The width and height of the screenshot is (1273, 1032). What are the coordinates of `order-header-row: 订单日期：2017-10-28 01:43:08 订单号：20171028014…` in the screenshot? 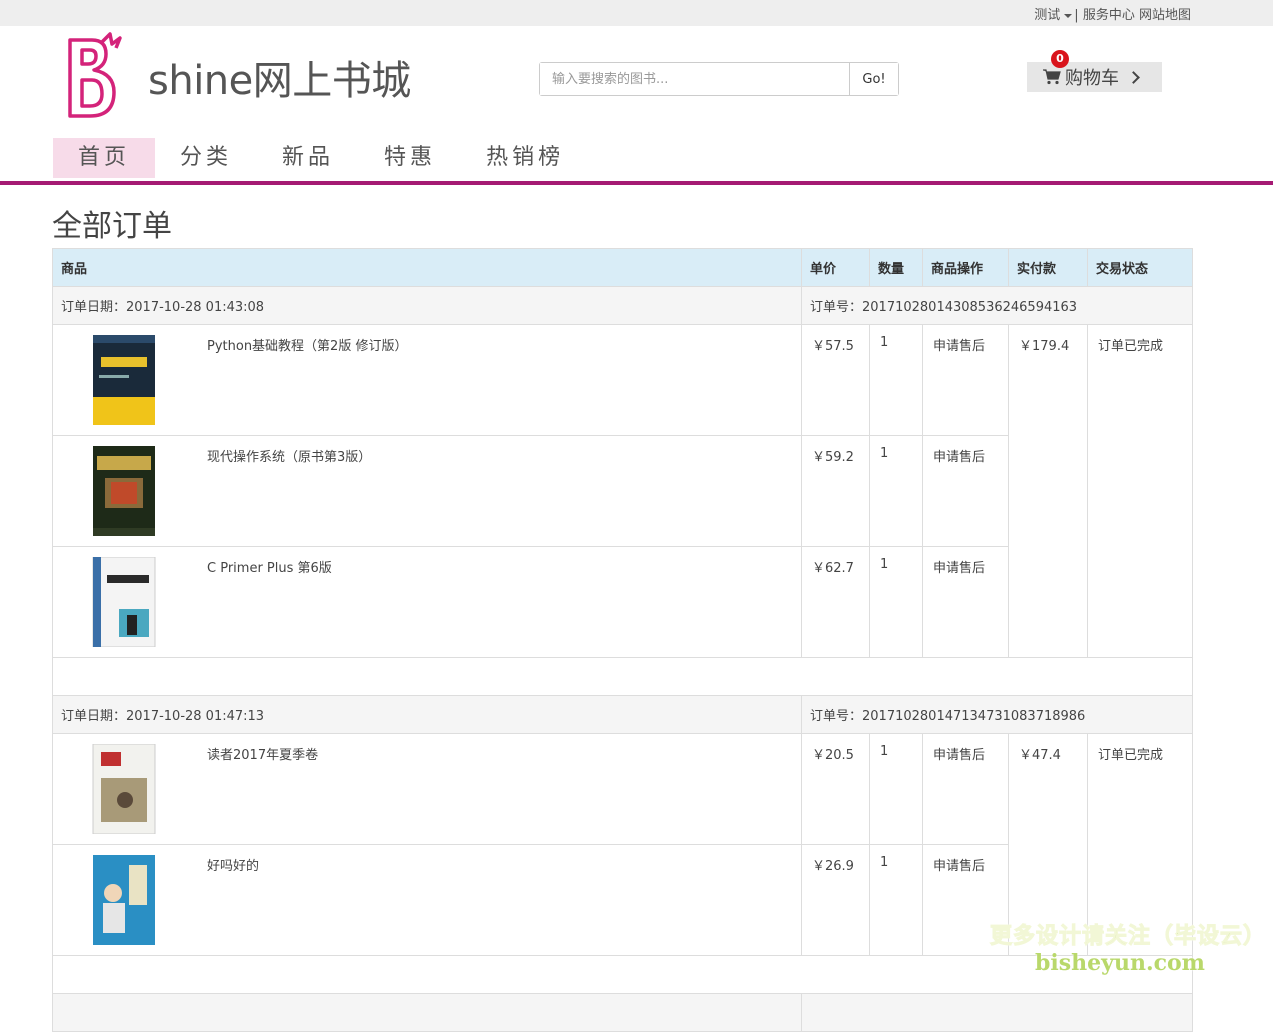 It's located at (622, 305).